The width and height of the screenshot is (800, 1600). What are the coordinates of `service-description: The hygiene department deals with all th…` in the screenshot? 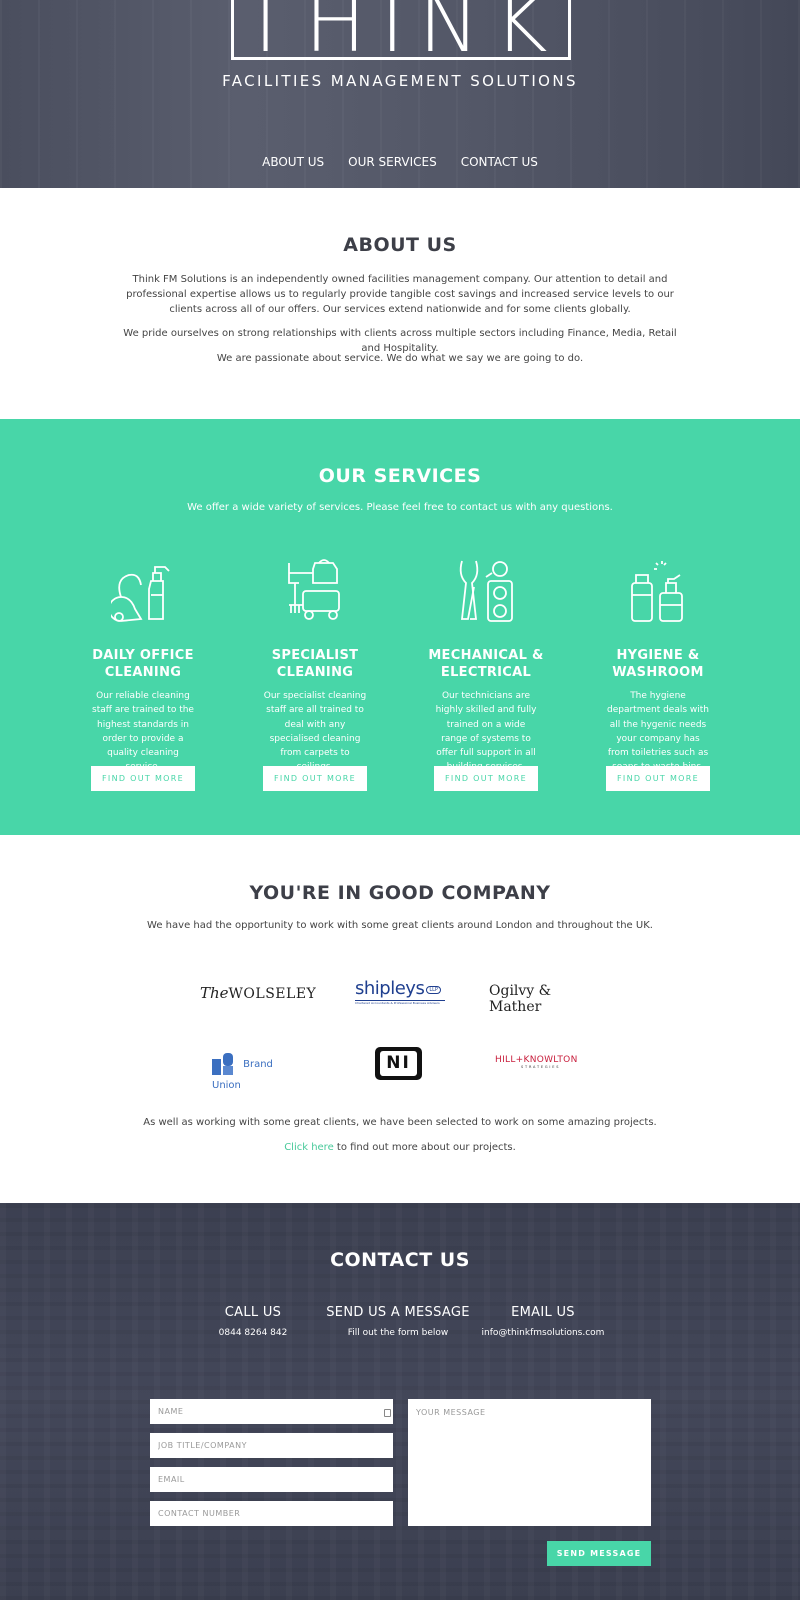 It's located at (657, 731).